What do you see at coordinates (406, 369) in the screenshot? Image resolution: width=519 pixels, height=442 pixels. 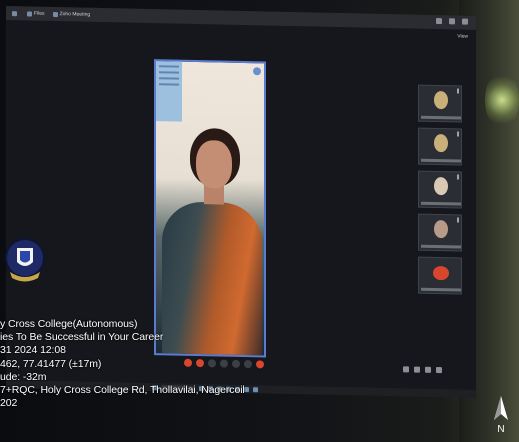 I see `layout-icon` at bounding box center [406, 369].